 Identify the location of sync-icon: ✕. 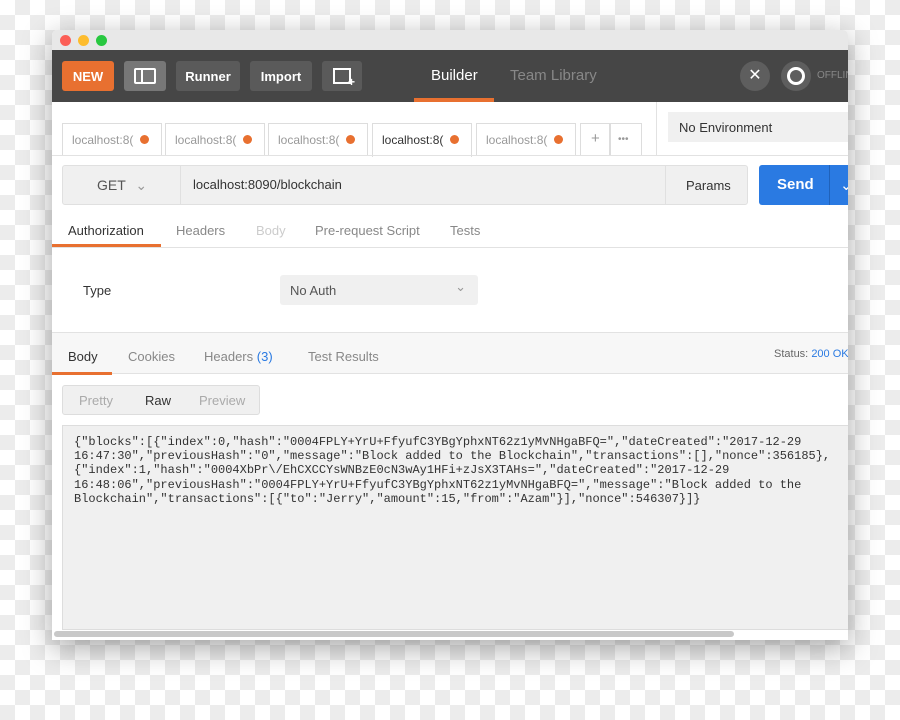
(755, 76).